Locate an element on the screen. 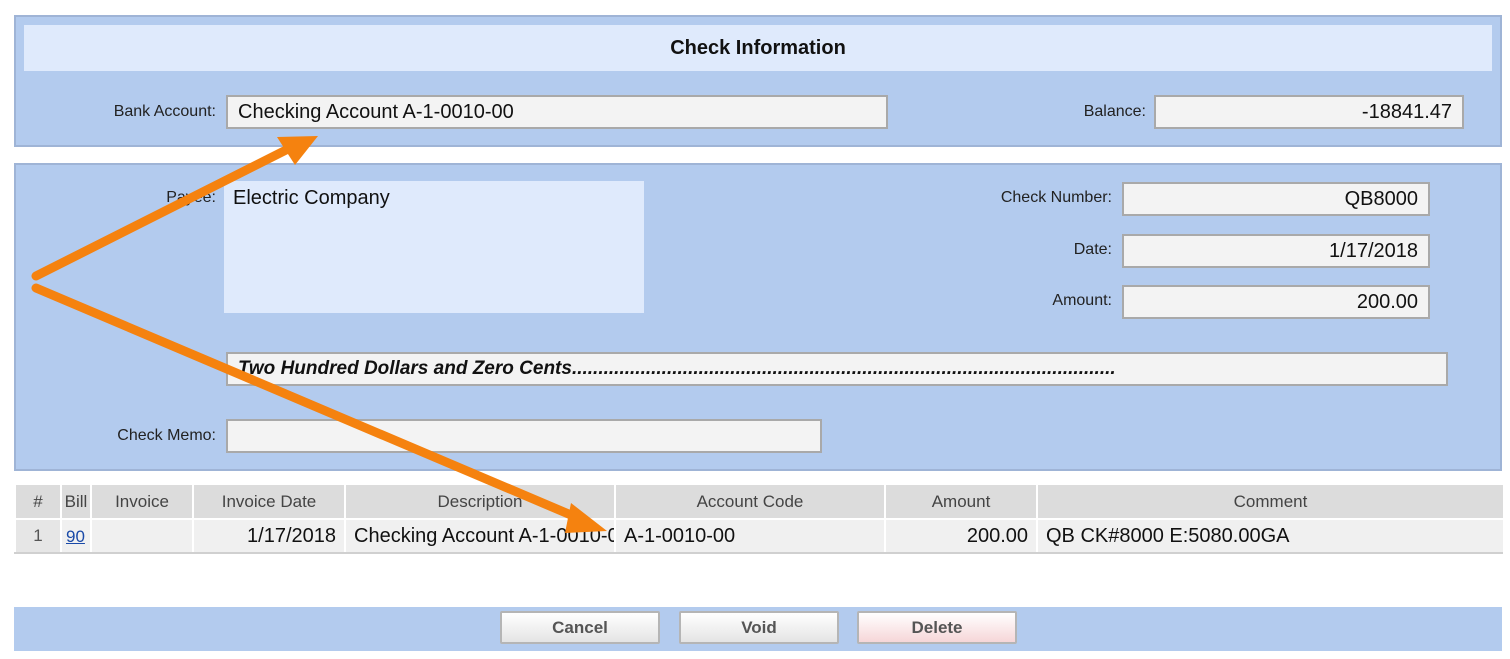 This screenshot has width=1510, height=659. row-comment: QB CK#8000 E:5080.00GA is located at coordinates (1269, 536).